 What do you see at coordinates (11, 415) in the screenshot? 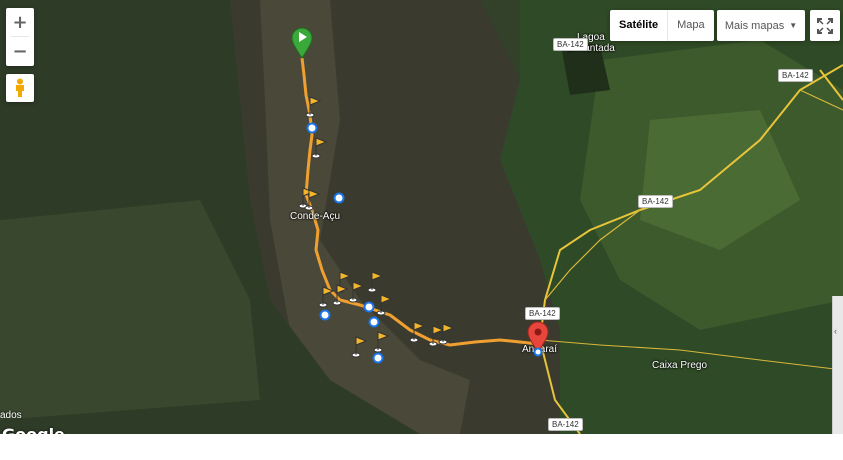
I see `place-label-cut: ados` at bounding box center [11, 415].